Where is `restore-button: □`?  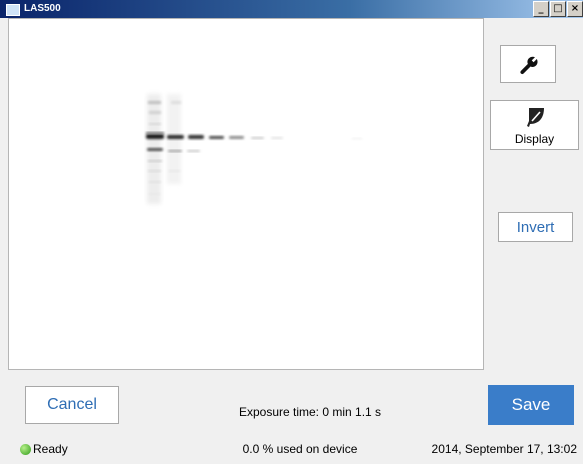
restore-button: □ is located at coordinates (558, 9).